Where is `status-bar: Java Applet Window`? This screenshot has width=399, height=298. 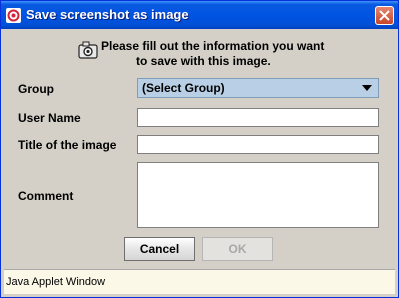
status-bar: Java Applet Window is located at coordinates (199, 281).